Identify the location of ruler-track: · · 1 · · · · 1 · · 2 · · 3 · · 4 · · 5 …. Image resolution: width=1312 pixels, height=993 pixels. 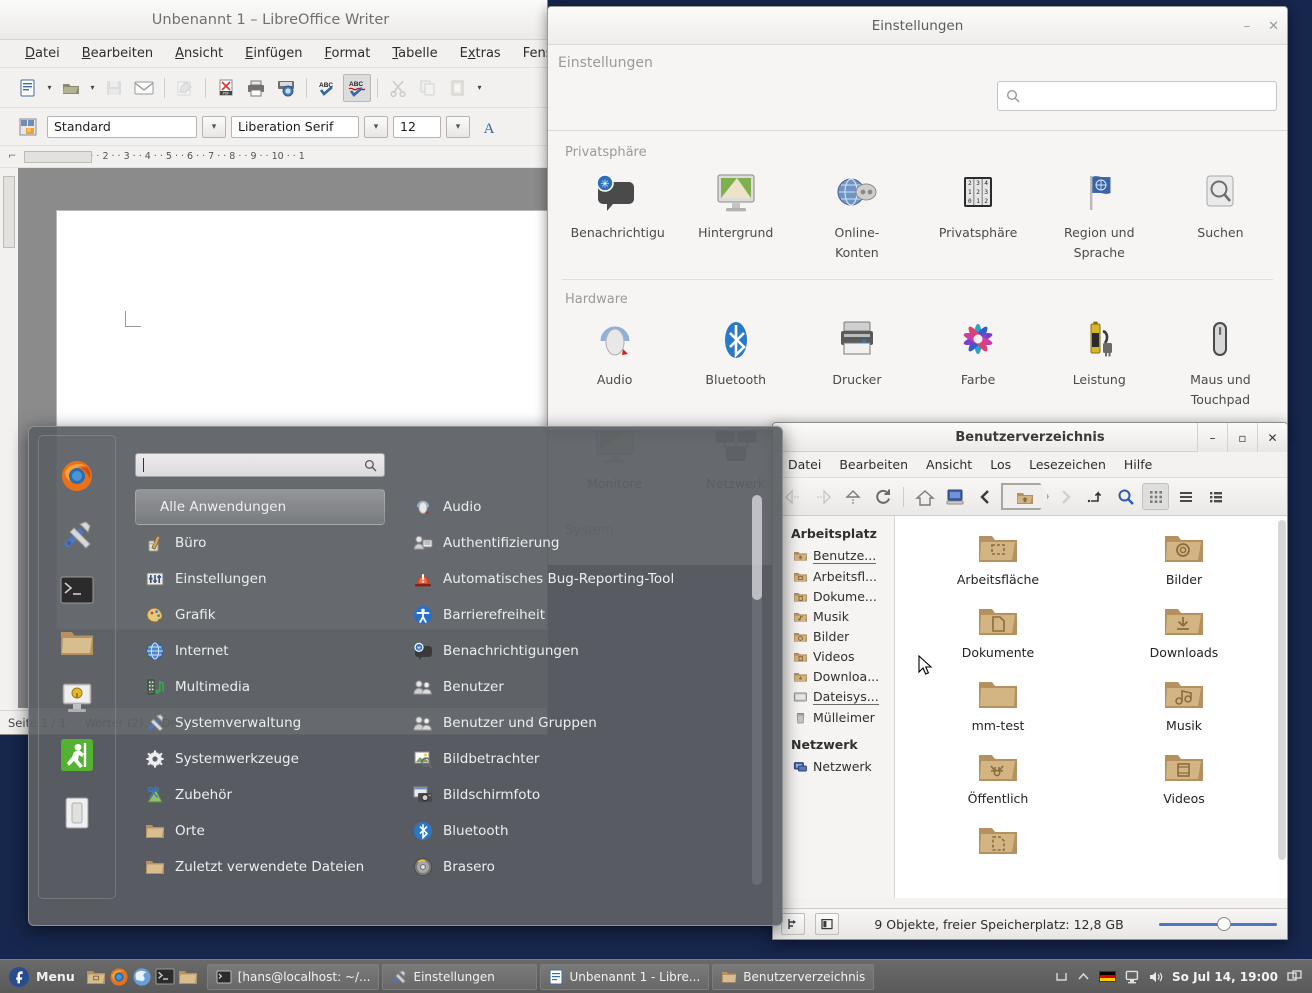
(285, 157).